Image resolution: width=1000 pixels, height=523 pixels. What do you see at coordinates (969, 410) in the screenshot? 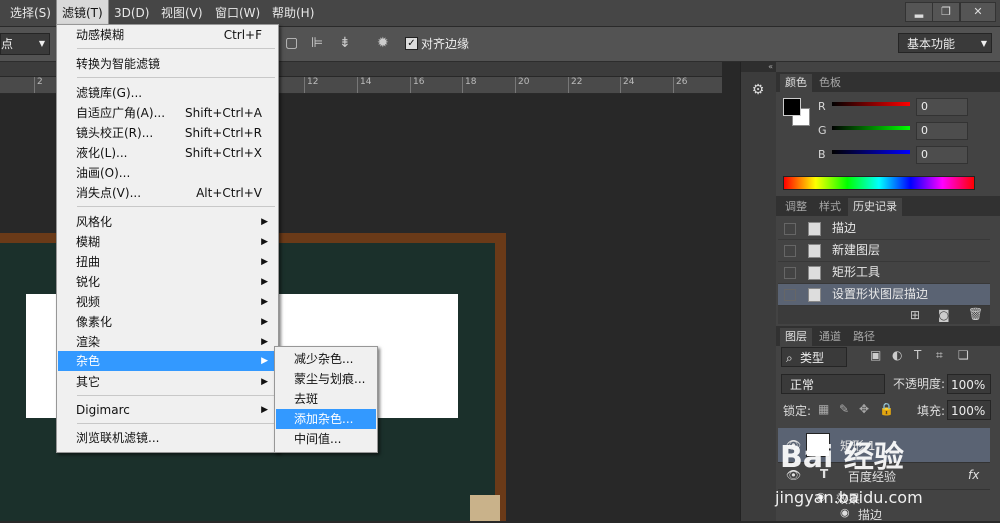
I see `fill-input: 100%` at bounding box center [969, 410].